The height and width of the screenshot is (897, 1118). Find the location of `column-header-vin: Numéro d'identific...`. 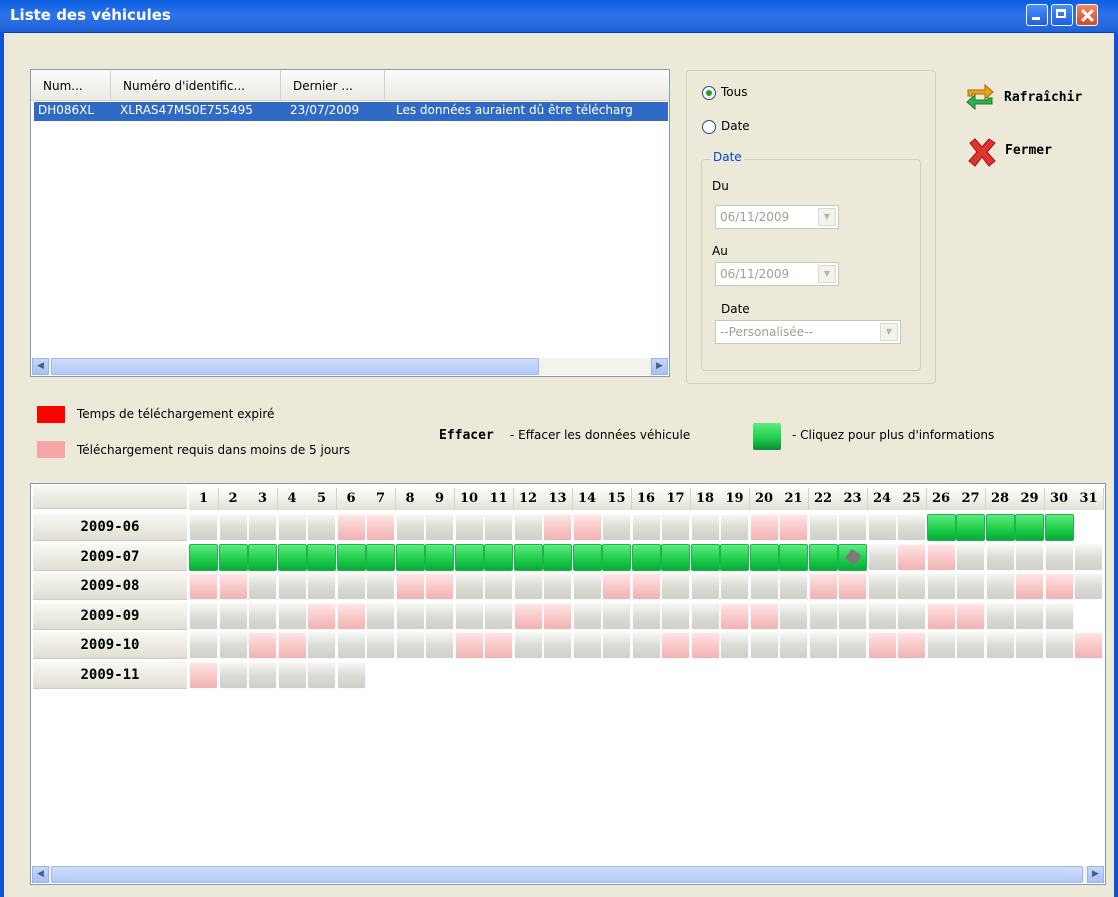

column-header-vin: Numéro d'identific... is located at coordinates (196, 85).